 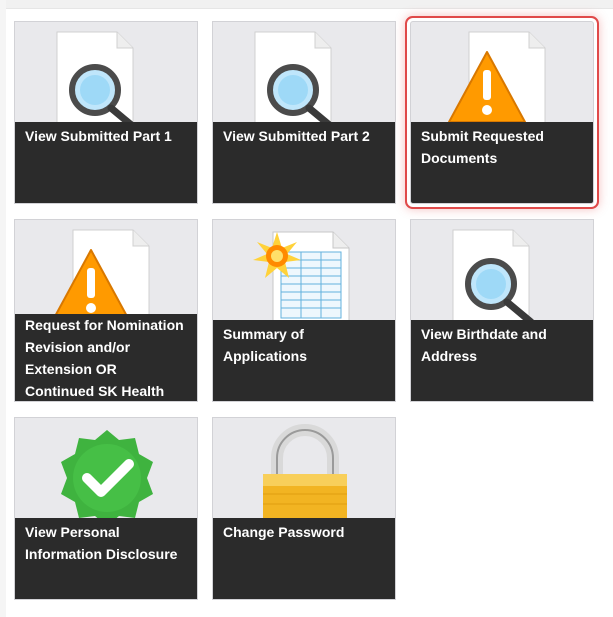 What do you see at coordinates (304, 162) in the screenshot?
I see `tile-label: View Submitted Part 2` at bounding box center [304, 162].